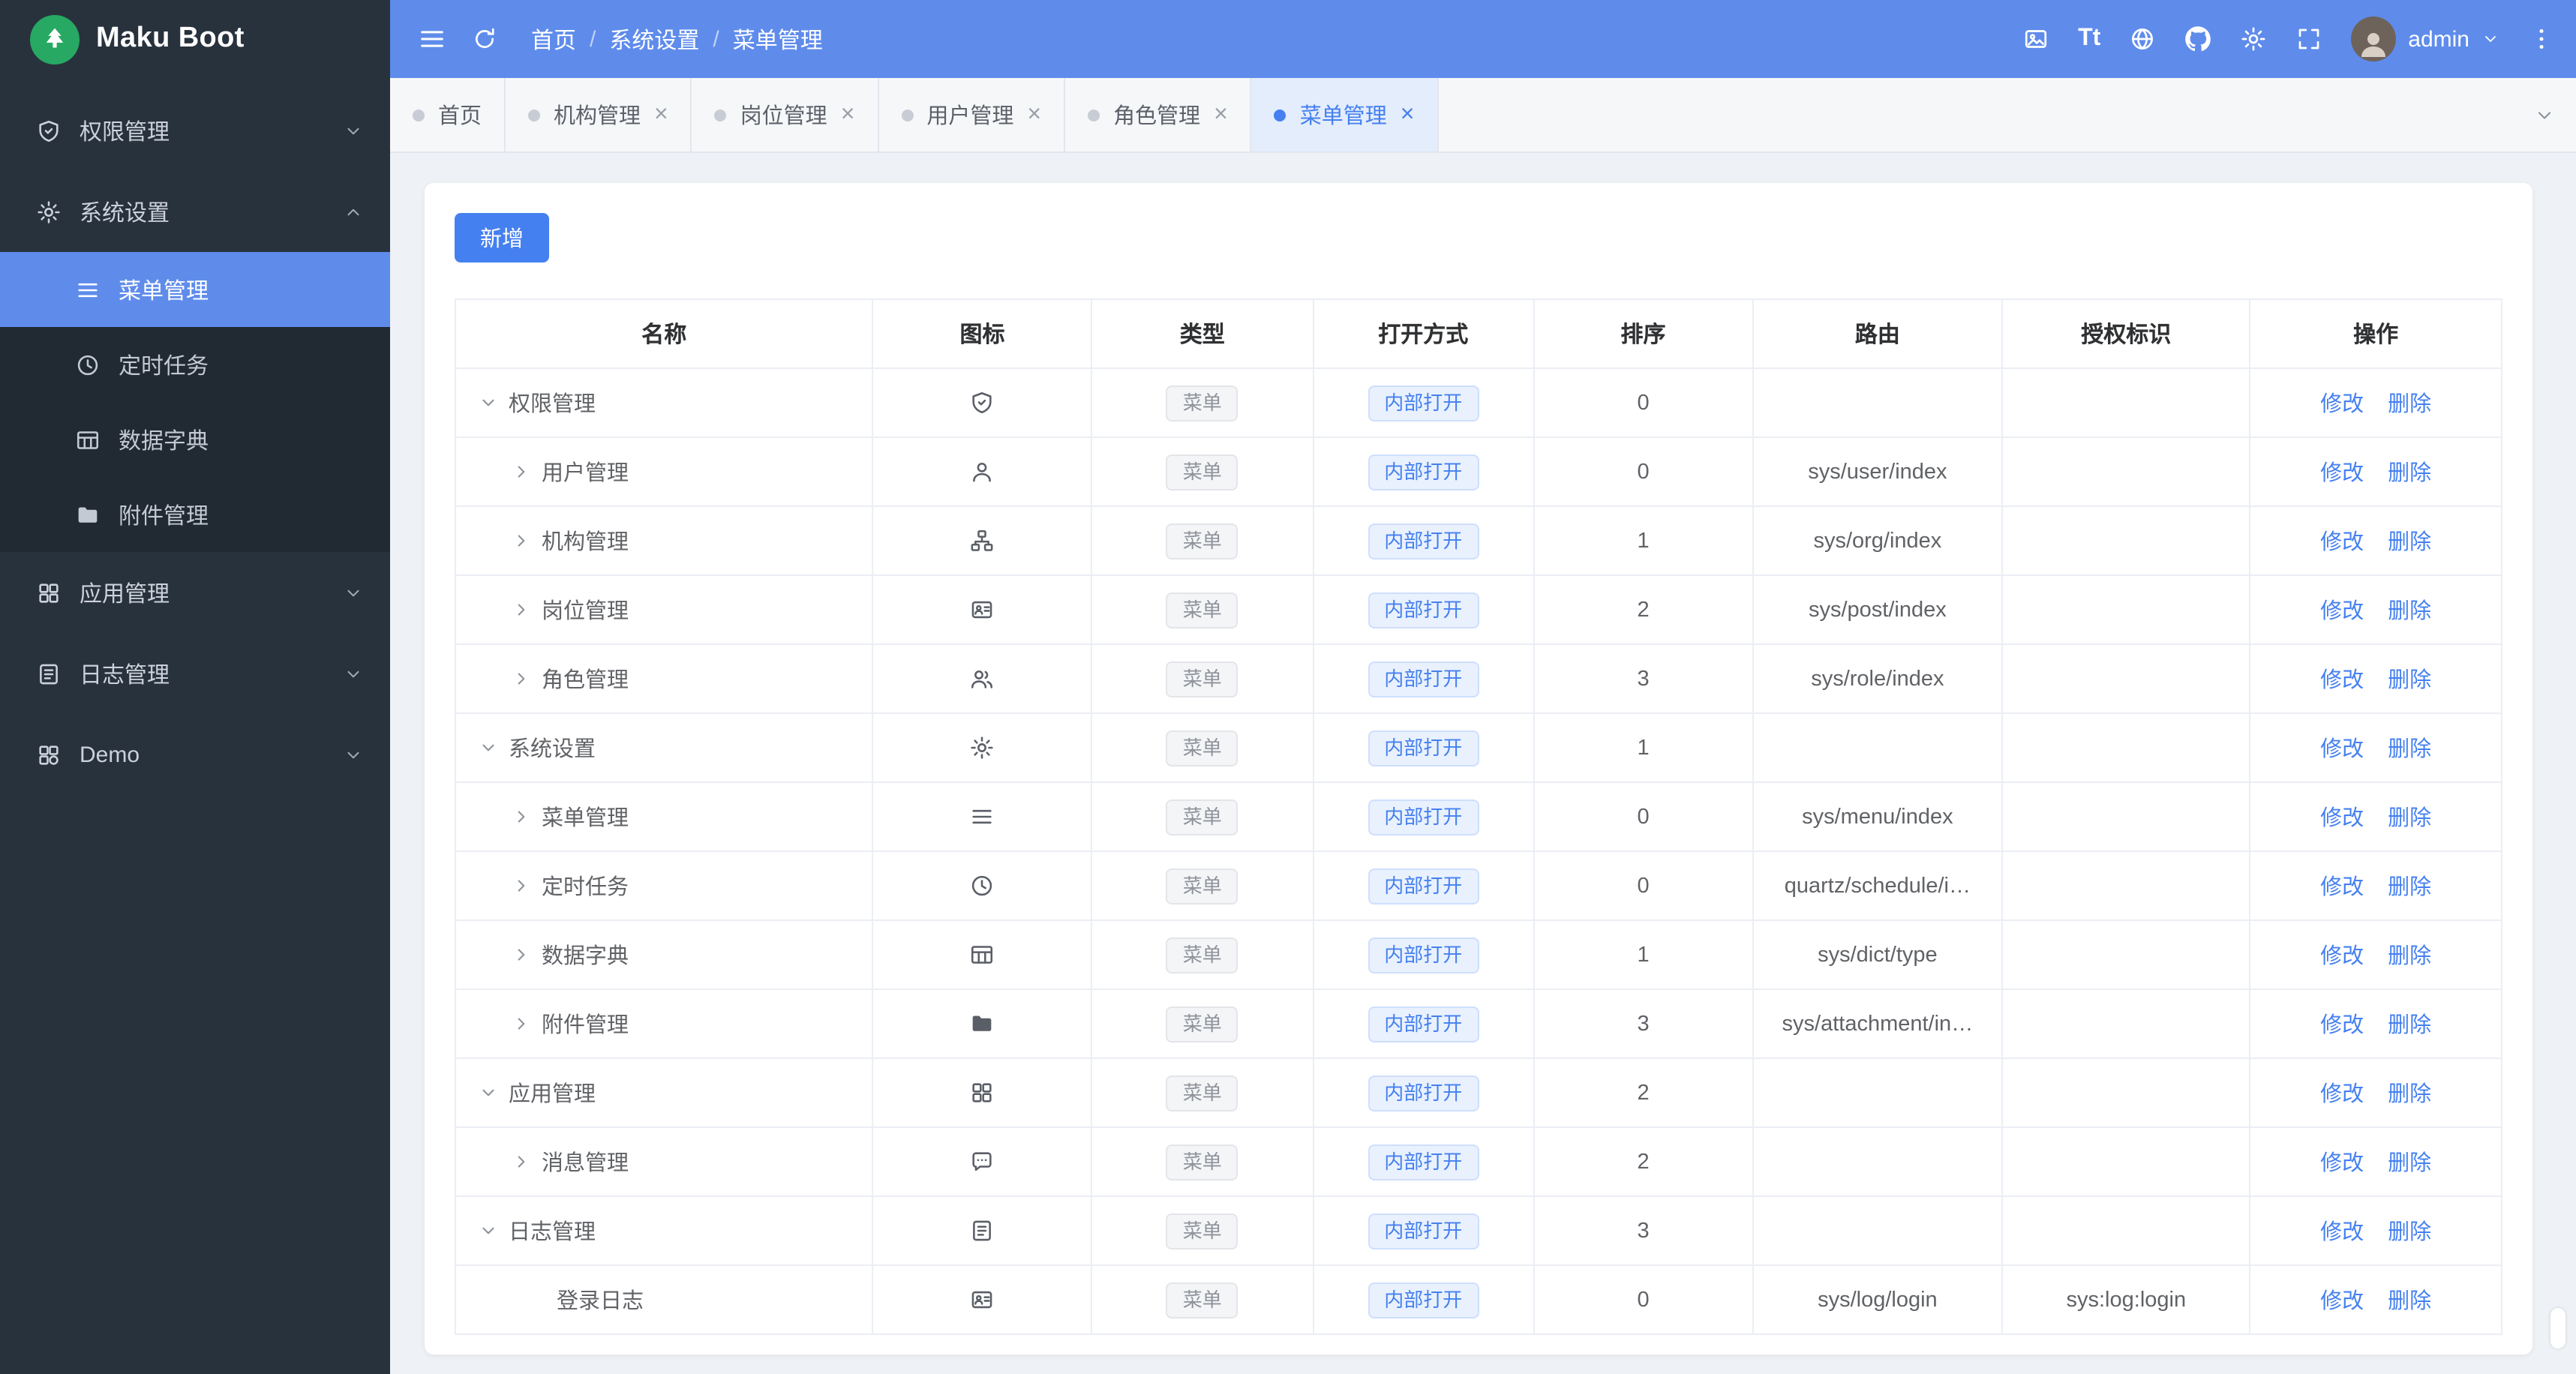  Describe the element at coordinates (2375, 403) in the screenshot. I see `ops-cell: 修改 删除` at that location.